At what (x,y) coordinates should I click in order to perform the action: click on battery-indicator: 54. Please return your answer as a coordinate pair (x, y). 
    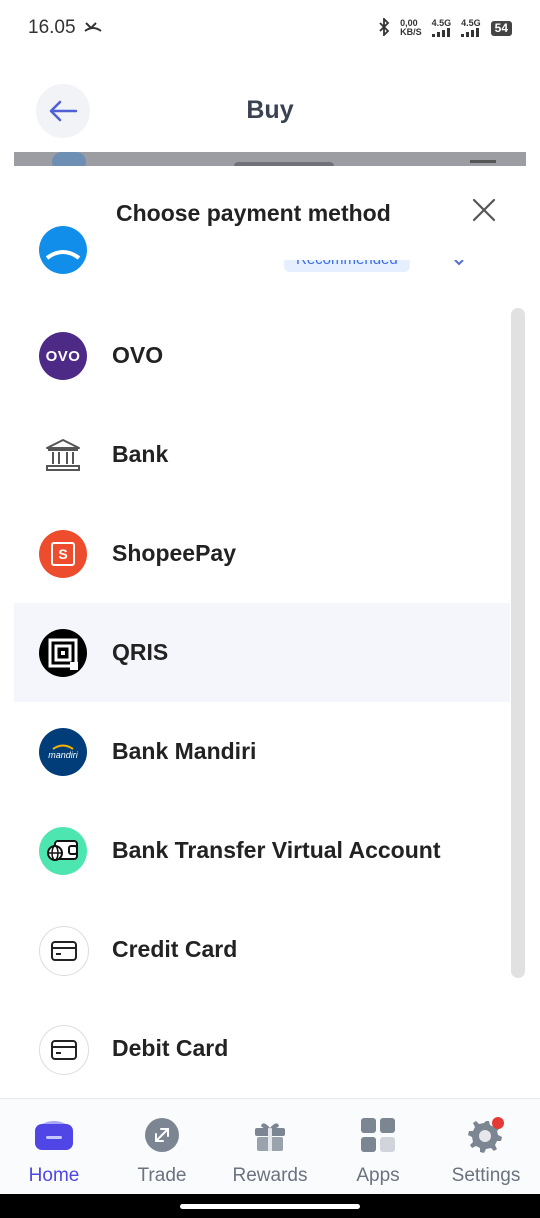
    Looking at the image, I should click on (501, 28).